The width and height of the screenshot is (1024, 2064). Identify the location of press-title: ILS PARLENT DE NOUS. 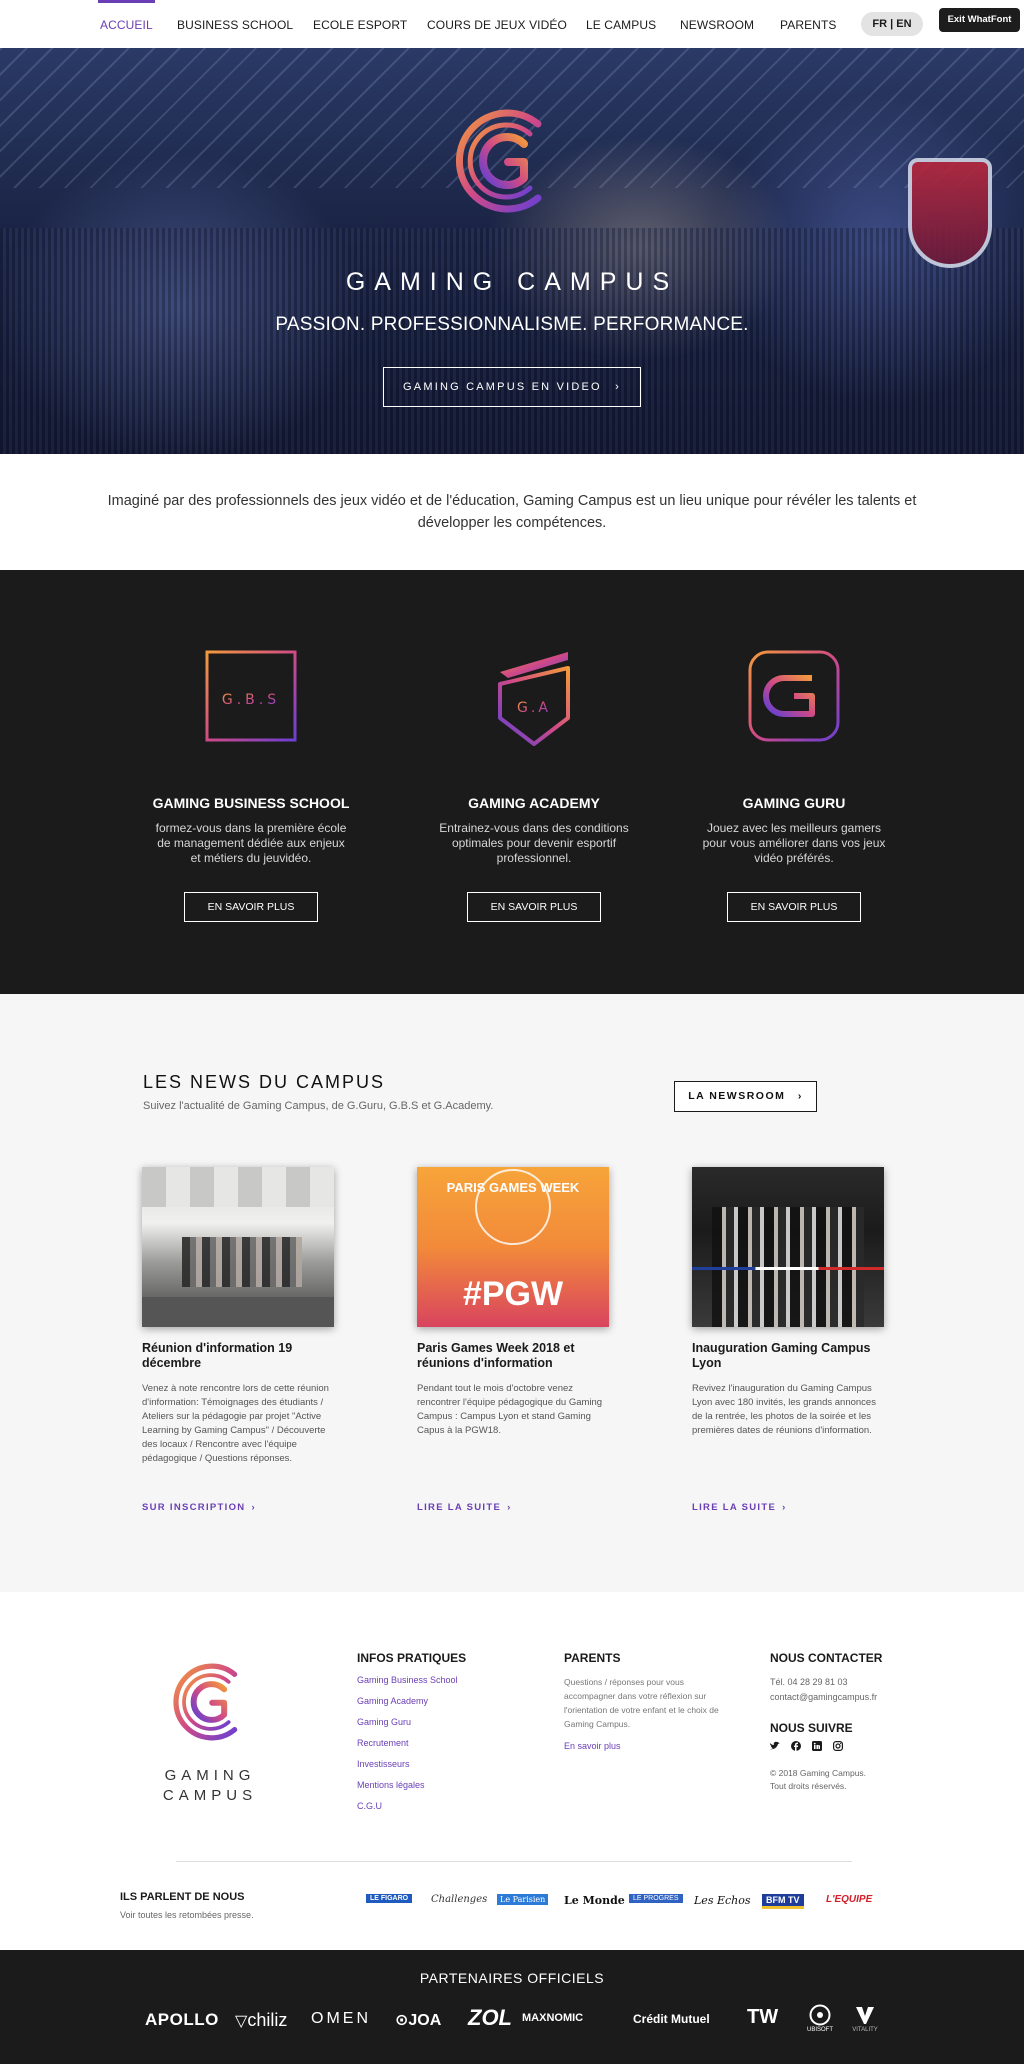
(182, 1897).